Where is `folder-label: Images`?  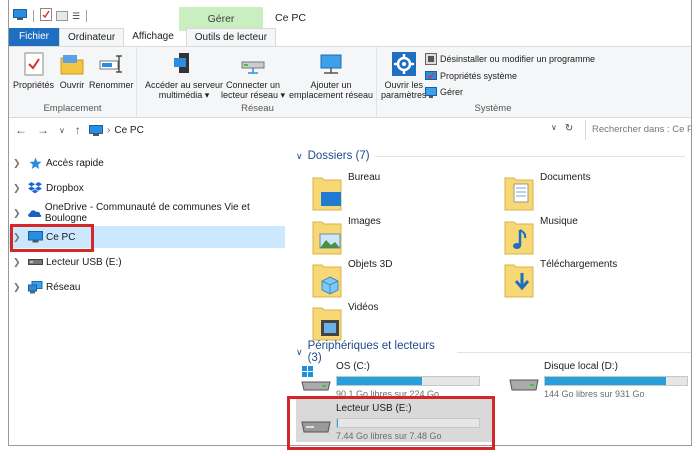
folder-label: Images is located at coordinates (364, 221).